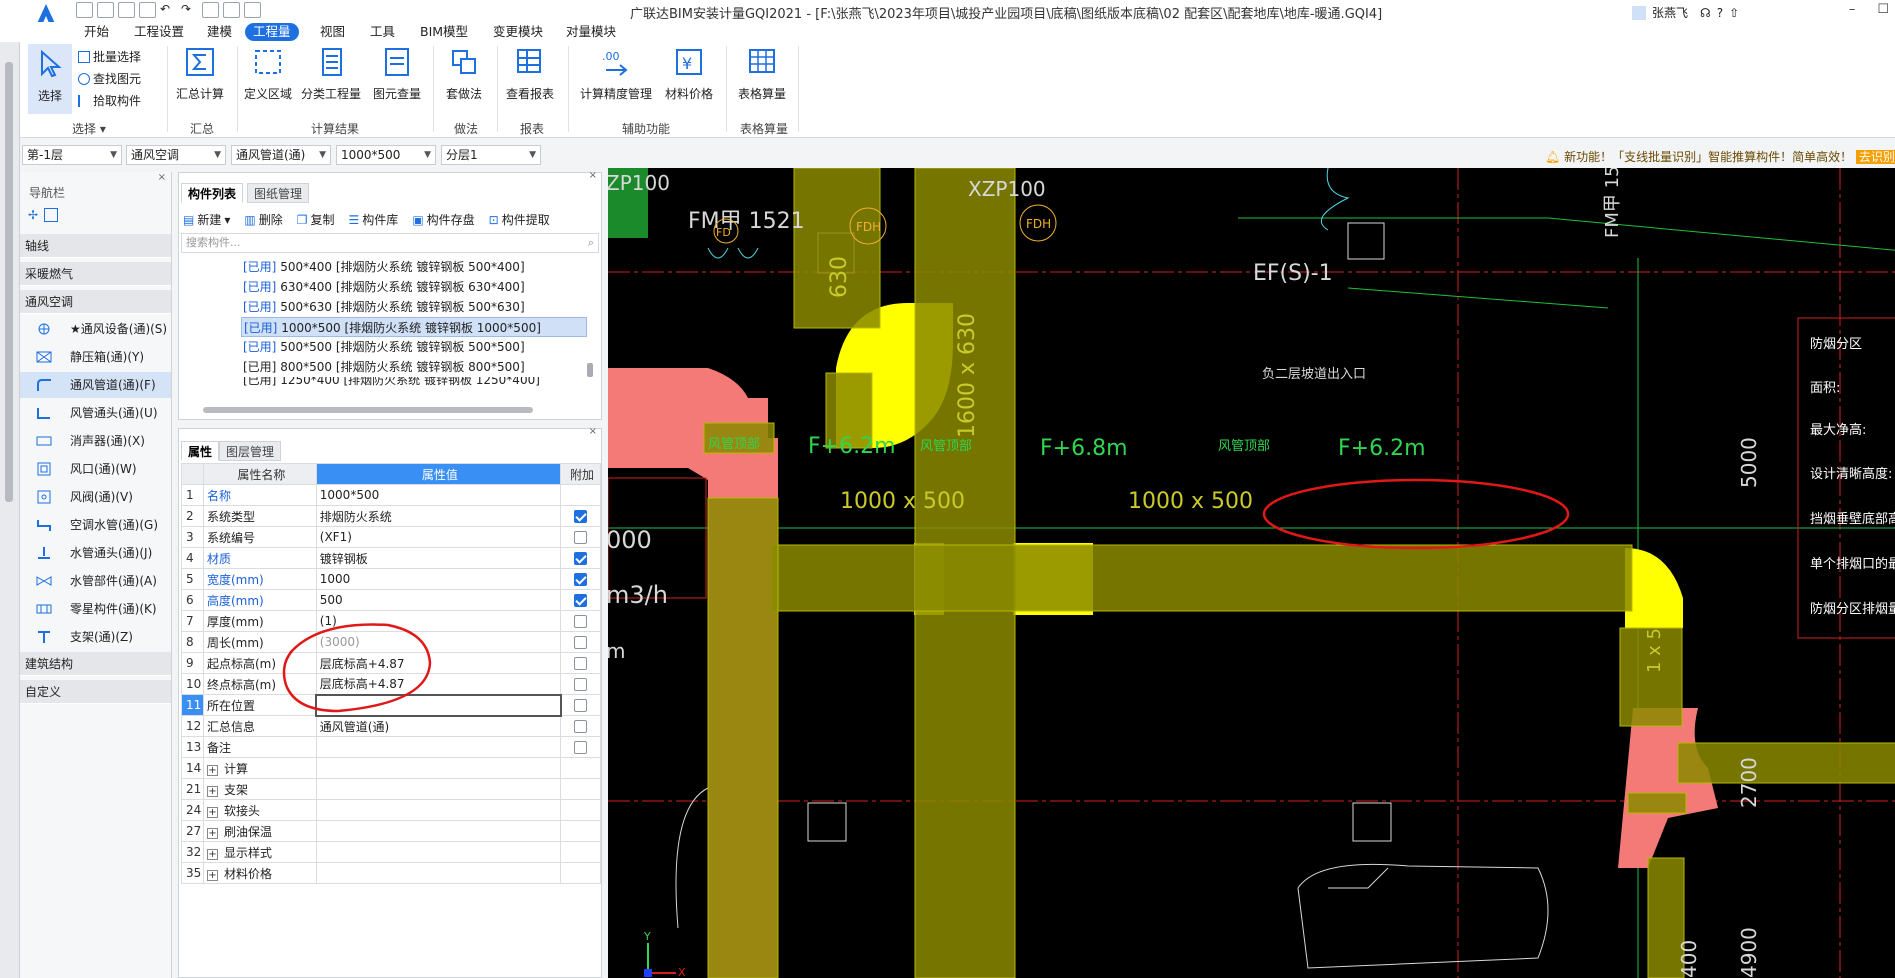  I want to click on property-name: + 材料价格, so click(259, 873).